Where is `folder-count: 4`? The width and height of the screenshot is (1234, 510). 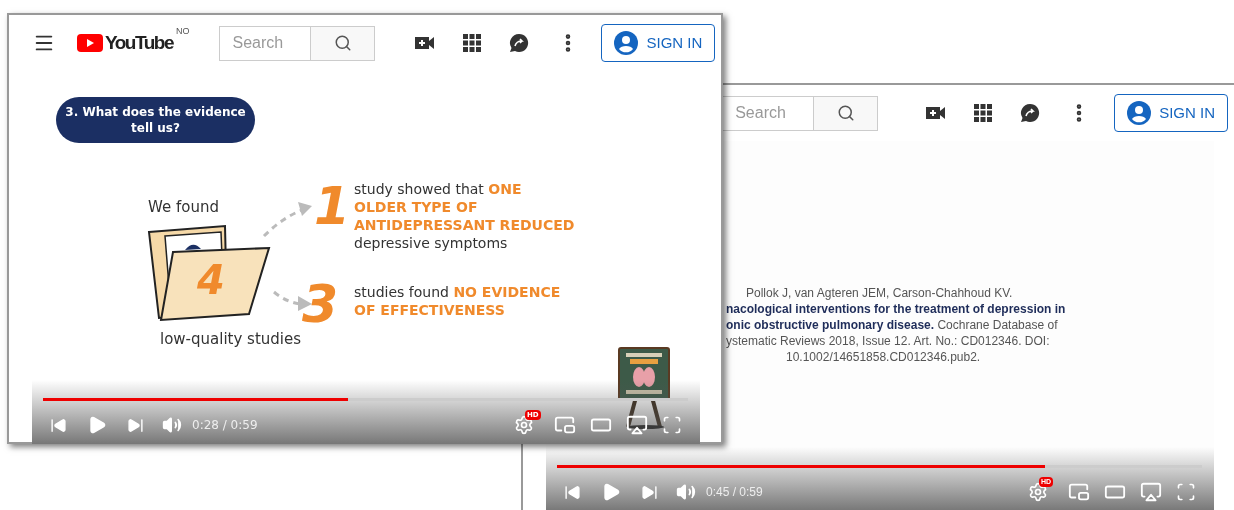
folder-count: 4 is located at coordinates (211, 280).